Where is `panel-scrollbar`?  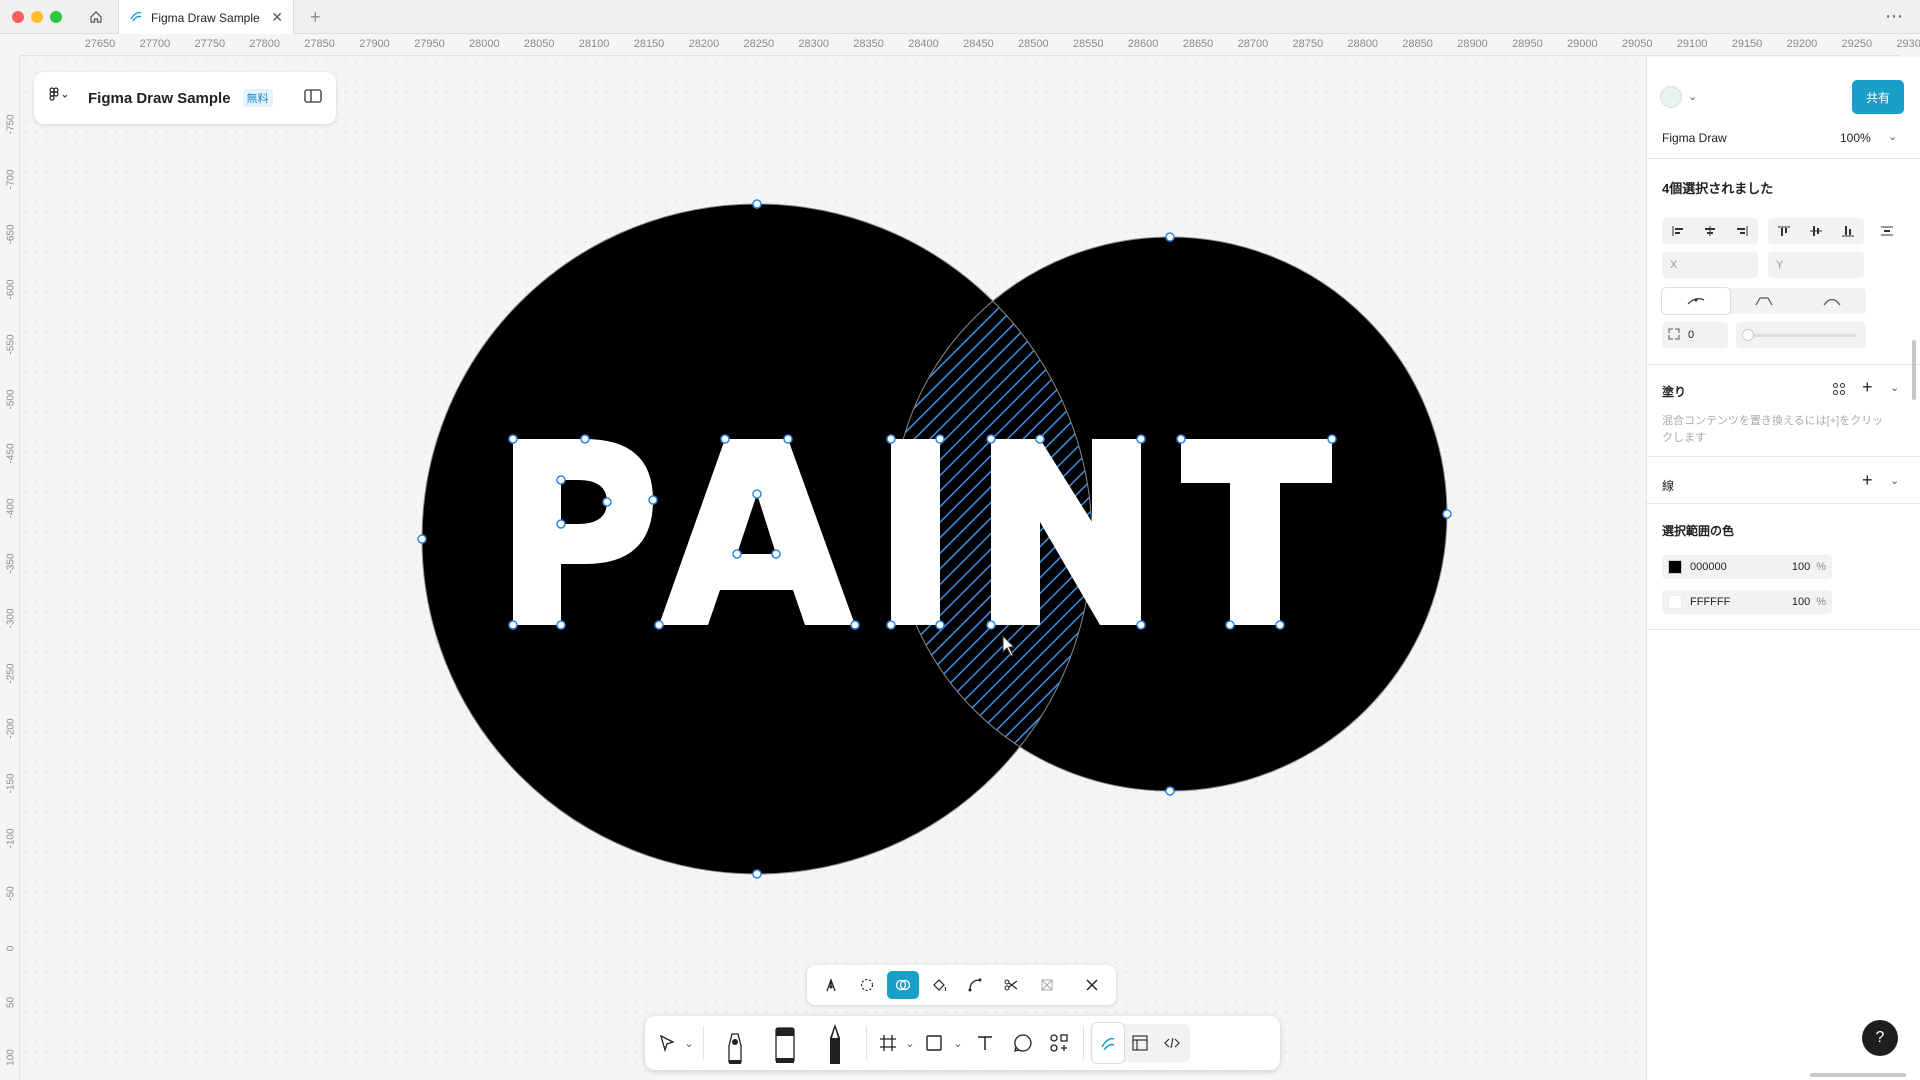
panel-scrollbar is located at coordinates (1914, 370).